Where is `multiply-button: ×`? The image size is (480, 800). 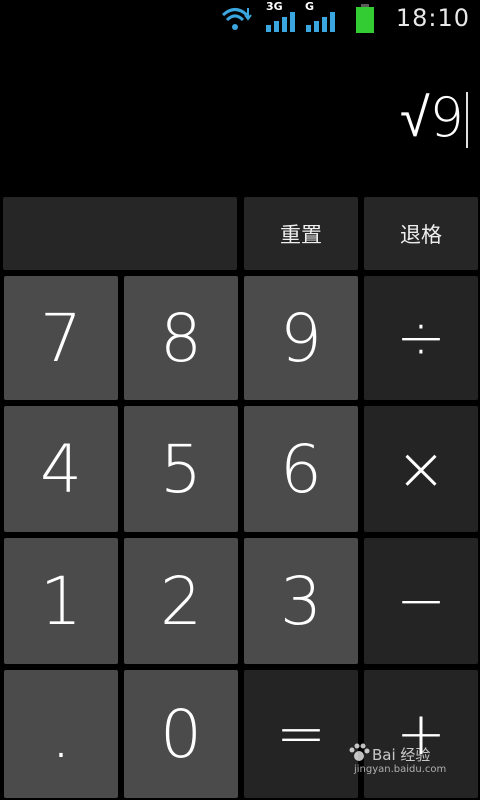
multiply-button: × is located at coordinates (421, 469).